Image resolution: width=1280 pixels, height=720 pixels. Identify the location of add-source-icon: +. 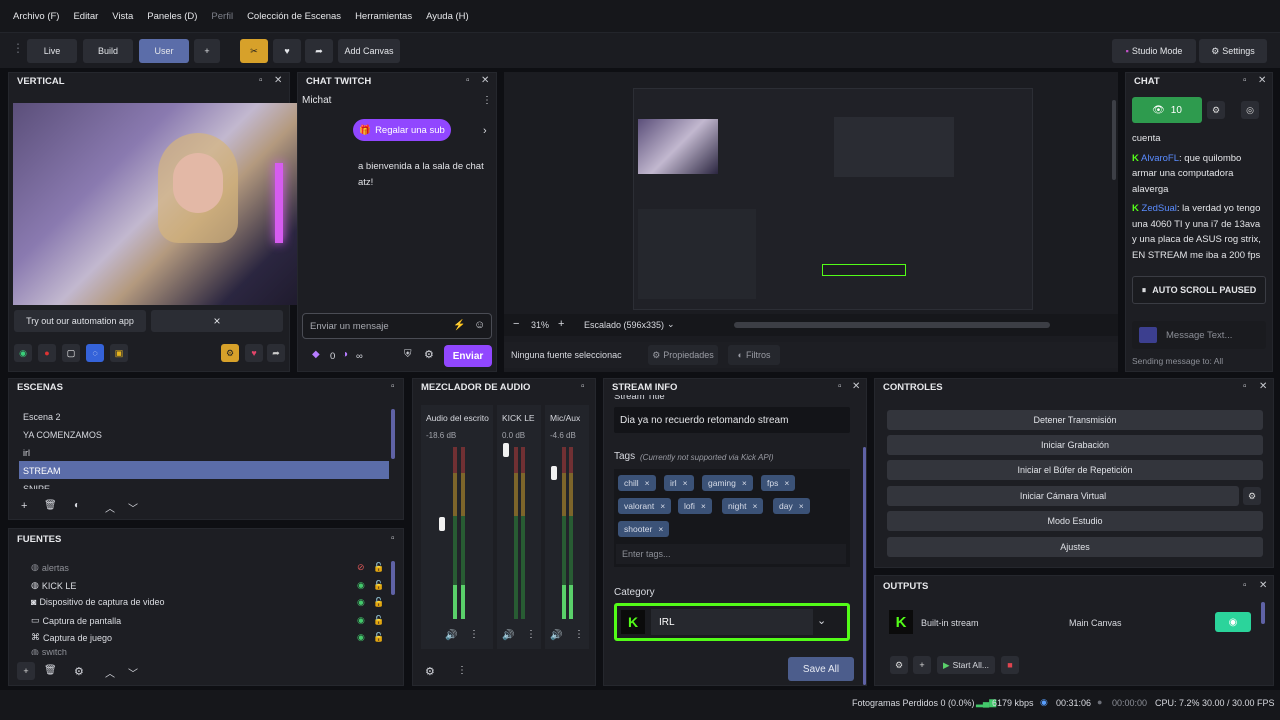
(26, 671).